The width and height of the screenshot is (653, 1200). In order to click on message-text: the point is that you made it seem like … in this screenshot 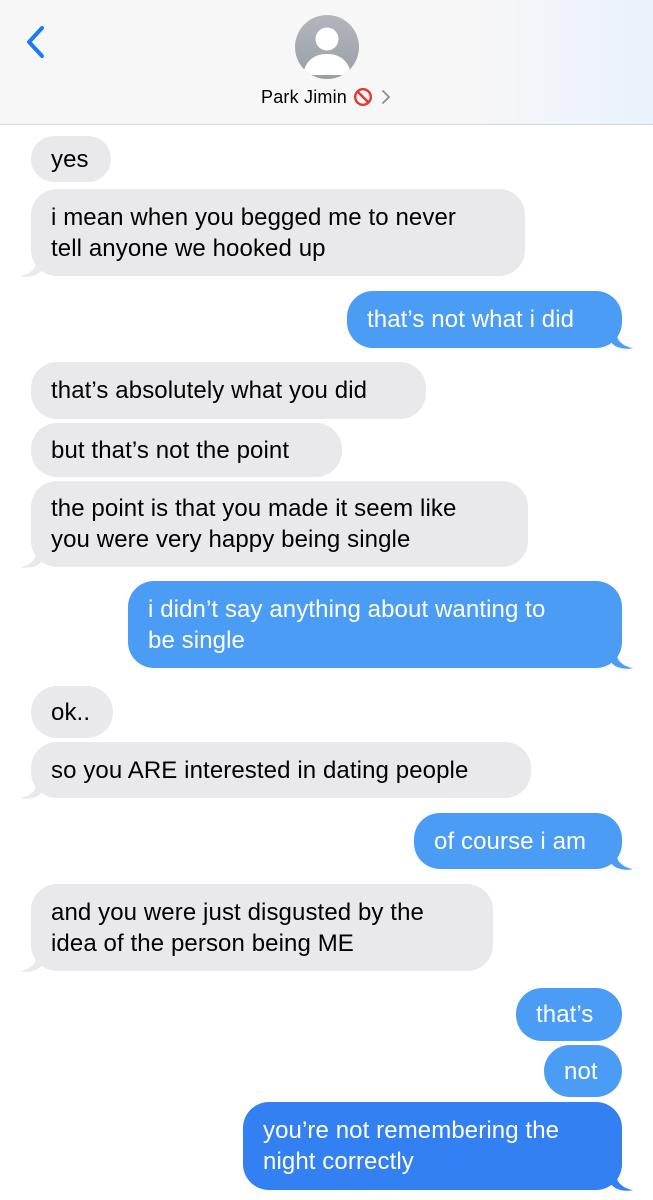, I will do `click(254, 524)`.